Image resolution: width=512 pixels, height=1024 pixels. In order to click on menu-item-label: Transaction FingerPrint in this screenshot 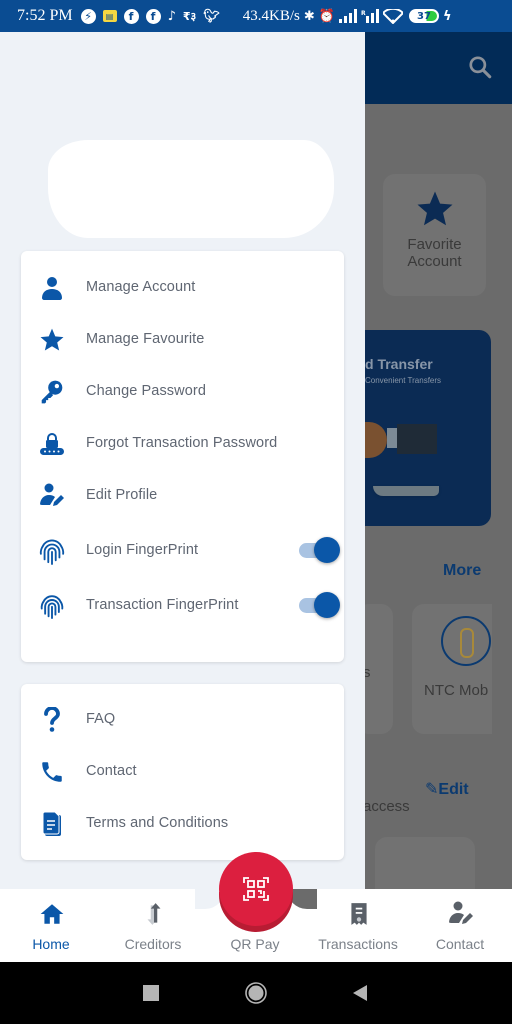, I will do `click(162, 605)`.